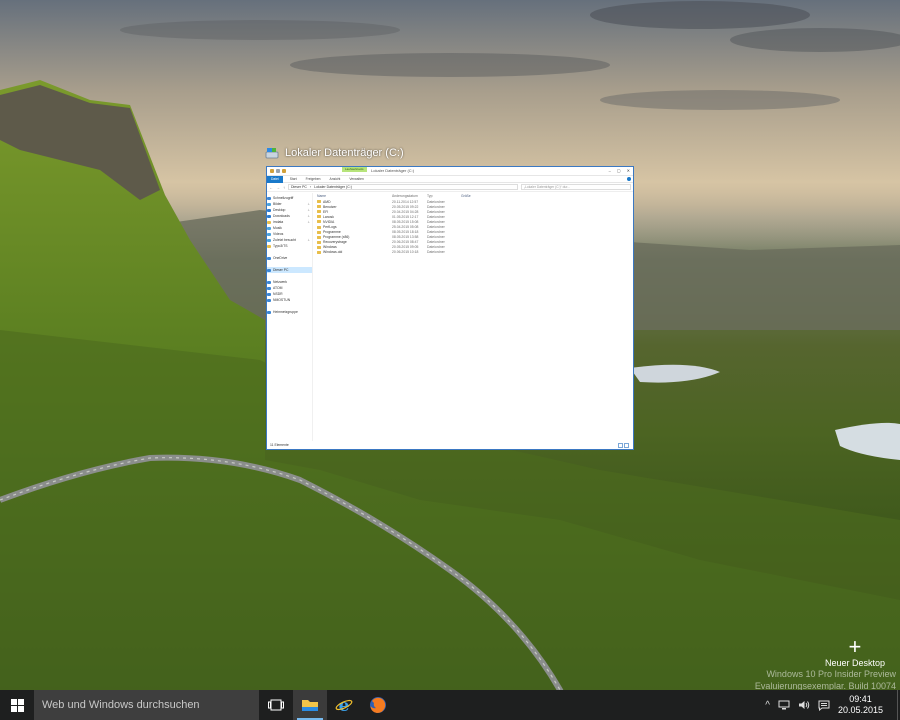  Describe the element at coordinates (831, 674) in the screenshot. I see `watermark-line-1: Windows 10 Pro Insider Preview` at that location.